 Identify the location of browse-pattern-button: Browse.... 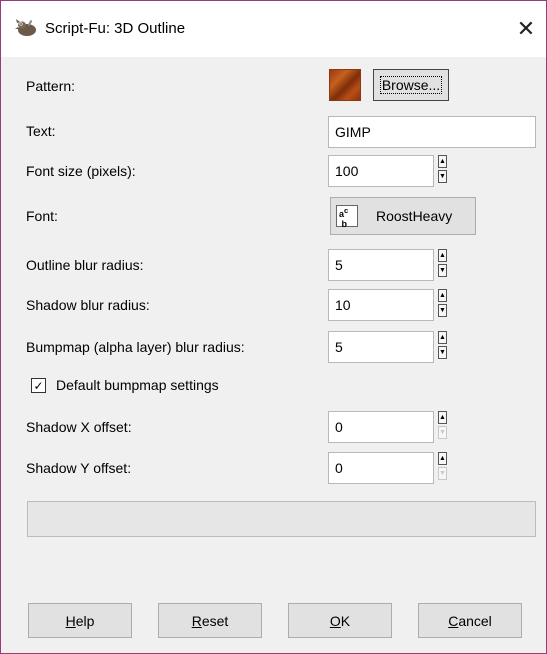
(411, 85).